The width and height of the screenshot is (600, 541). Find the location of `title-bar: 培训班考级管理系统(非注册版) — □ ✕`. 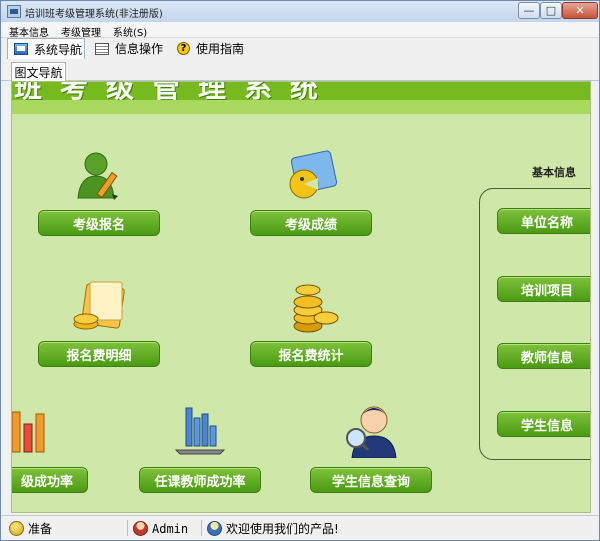

title-bar: 培训班考级管理系统(非注册版) — □ ✕ is located at coordinates (300, 11).